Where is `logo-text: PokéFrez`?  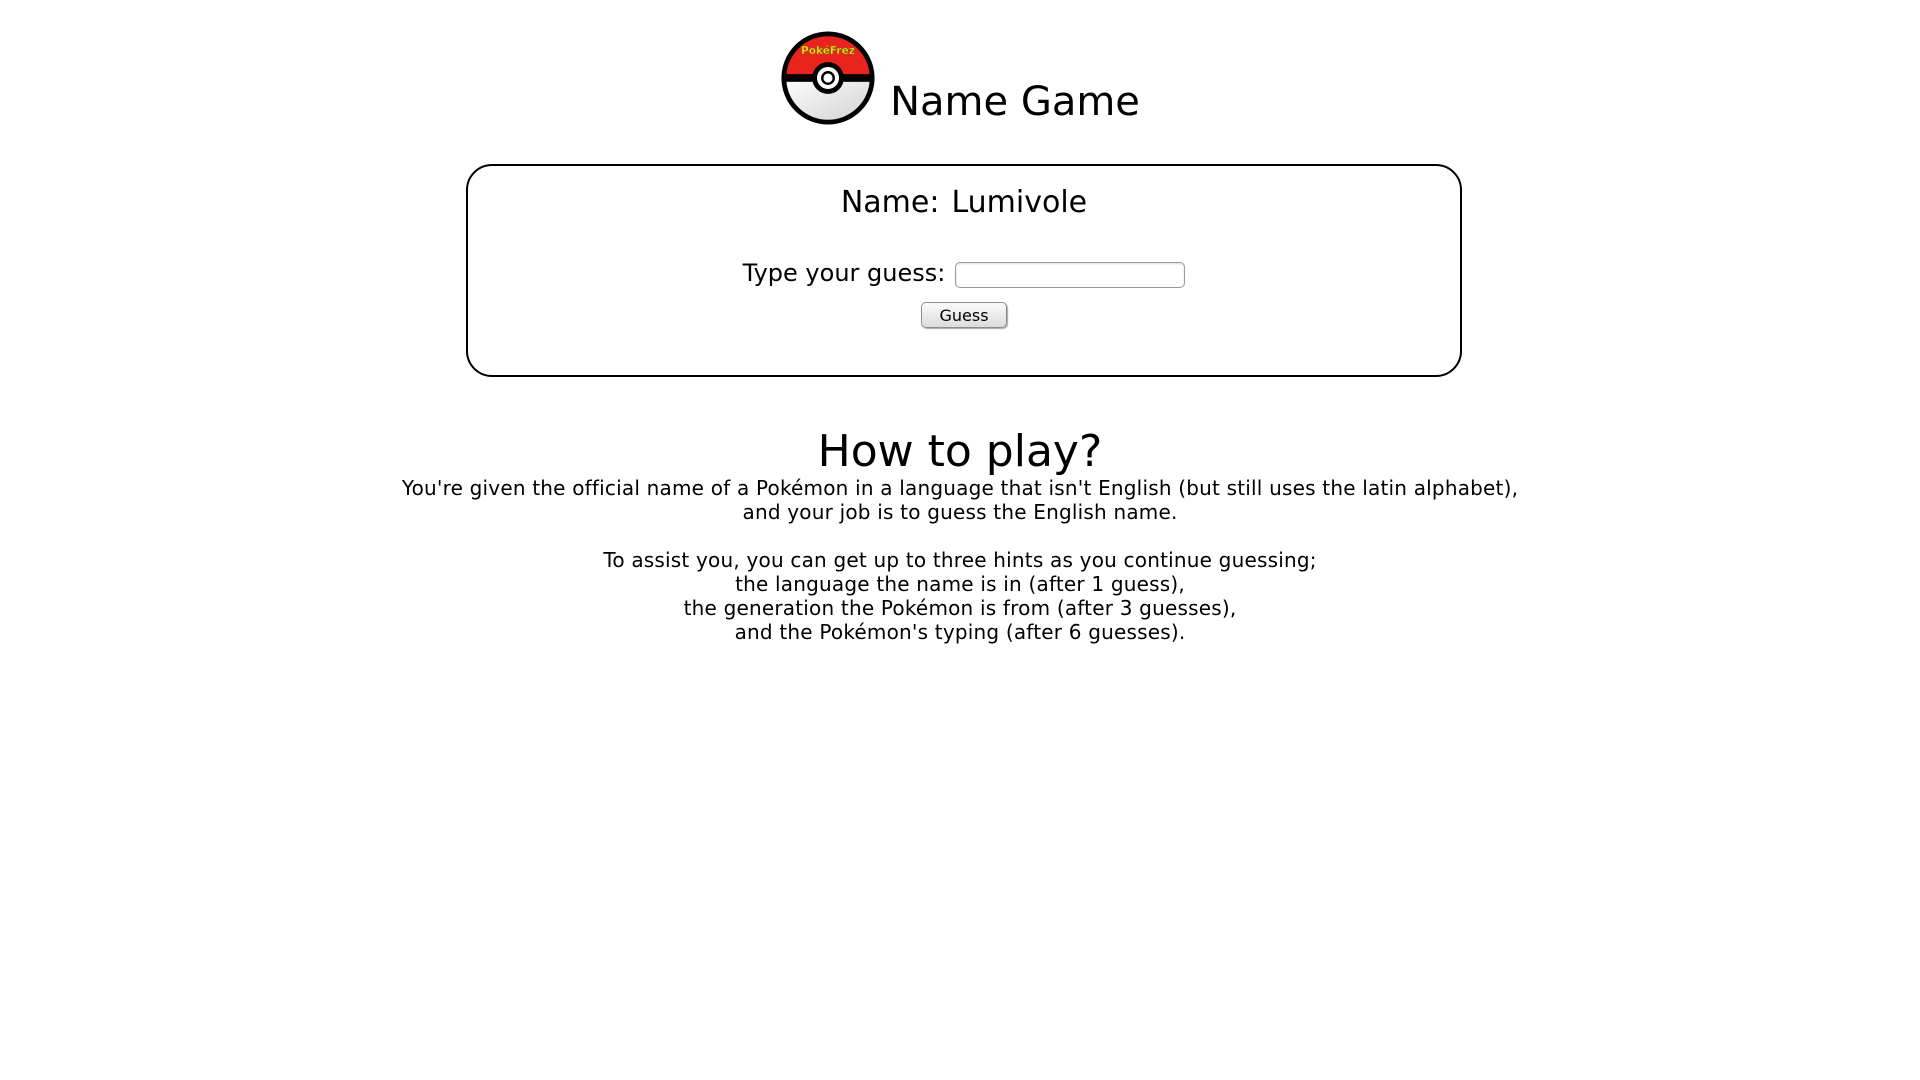
logo-text: PokéFrez is located at coordinates (828, 51).